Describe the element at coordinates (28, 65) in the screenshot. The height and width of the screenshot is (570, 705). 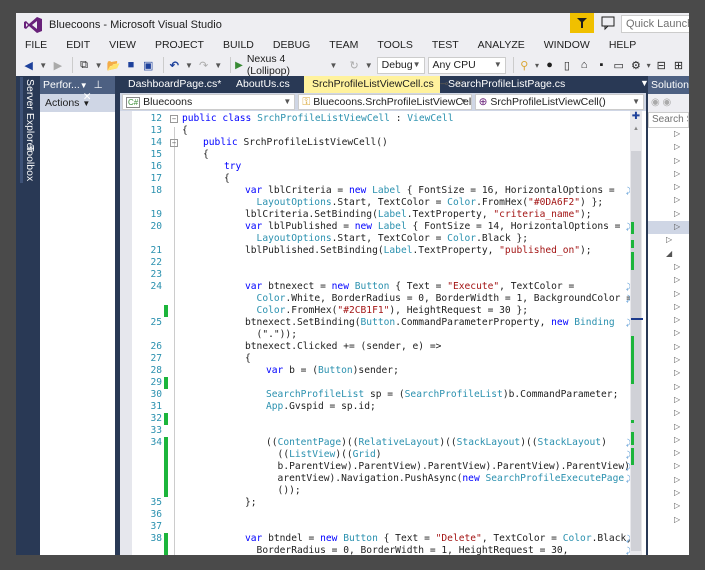
I see `back-icon: ◀` at that location.